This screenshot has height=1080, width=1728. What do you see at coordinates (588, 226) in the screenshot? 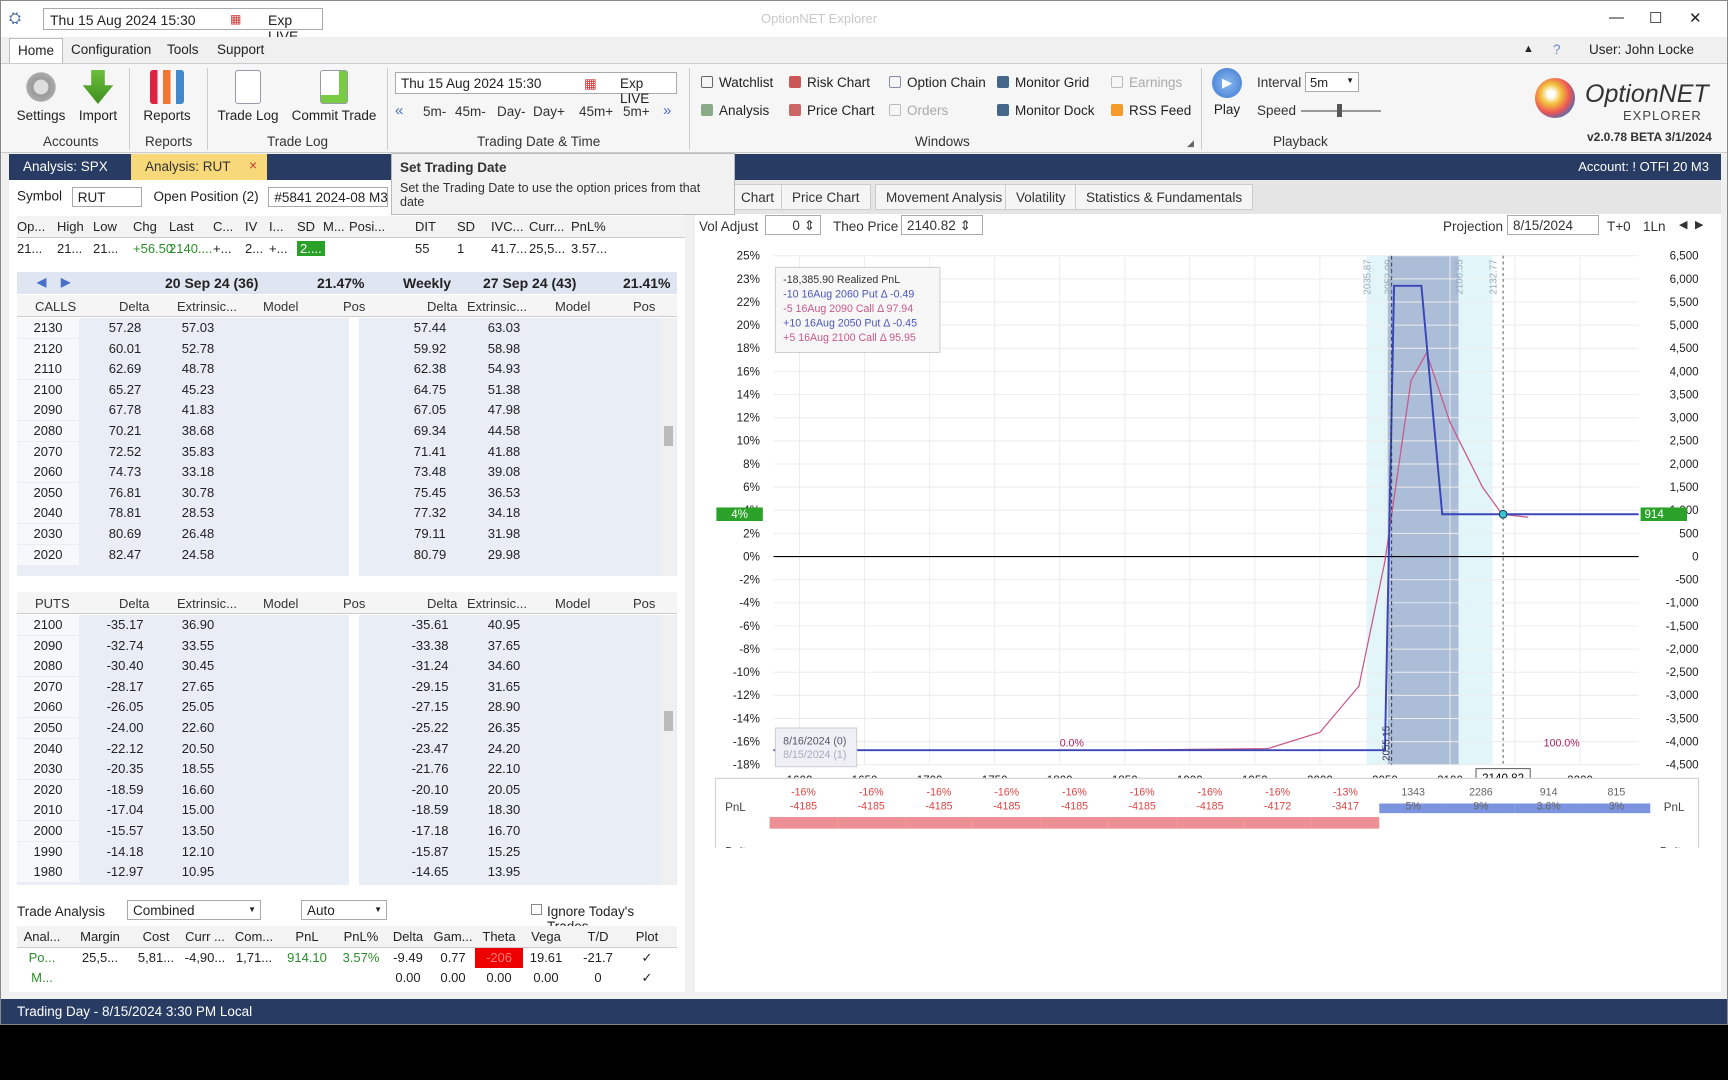
I see `quote-col-header: PnL%` at bounding box center [588, 226].